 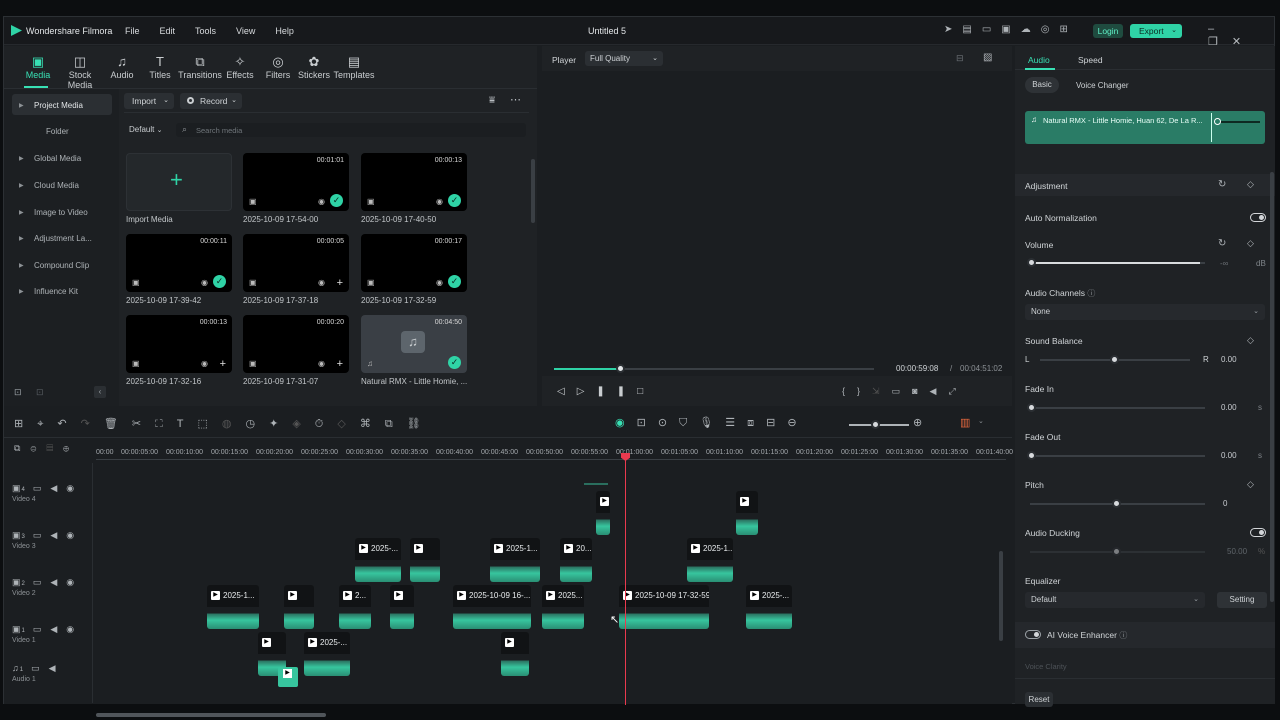 What do you see at coordinates (1116, 455) in the screenshot?
I see `fade-out-slider` at bounding box center [1116, 455].